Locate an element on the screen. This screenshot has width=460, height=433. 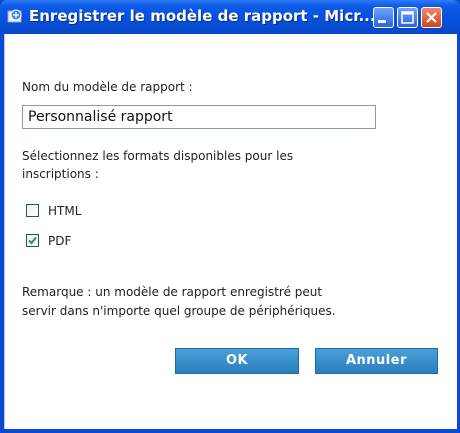
ok-button: OK is located at coordinates (237, 361).